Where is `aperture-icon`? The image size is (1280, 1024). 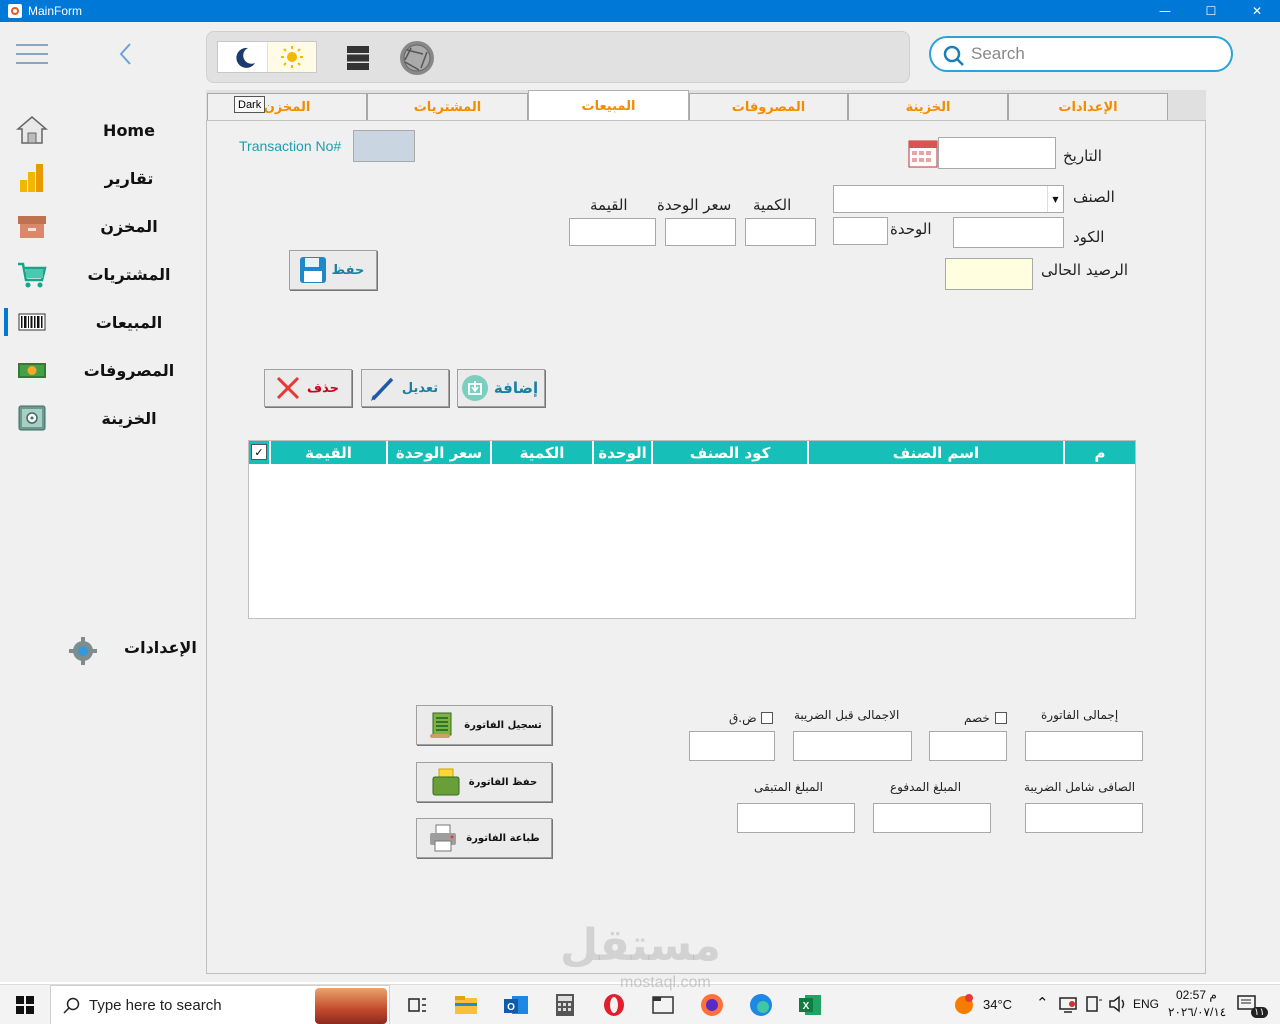
aperture-icon is located at coordinates (417, 58).